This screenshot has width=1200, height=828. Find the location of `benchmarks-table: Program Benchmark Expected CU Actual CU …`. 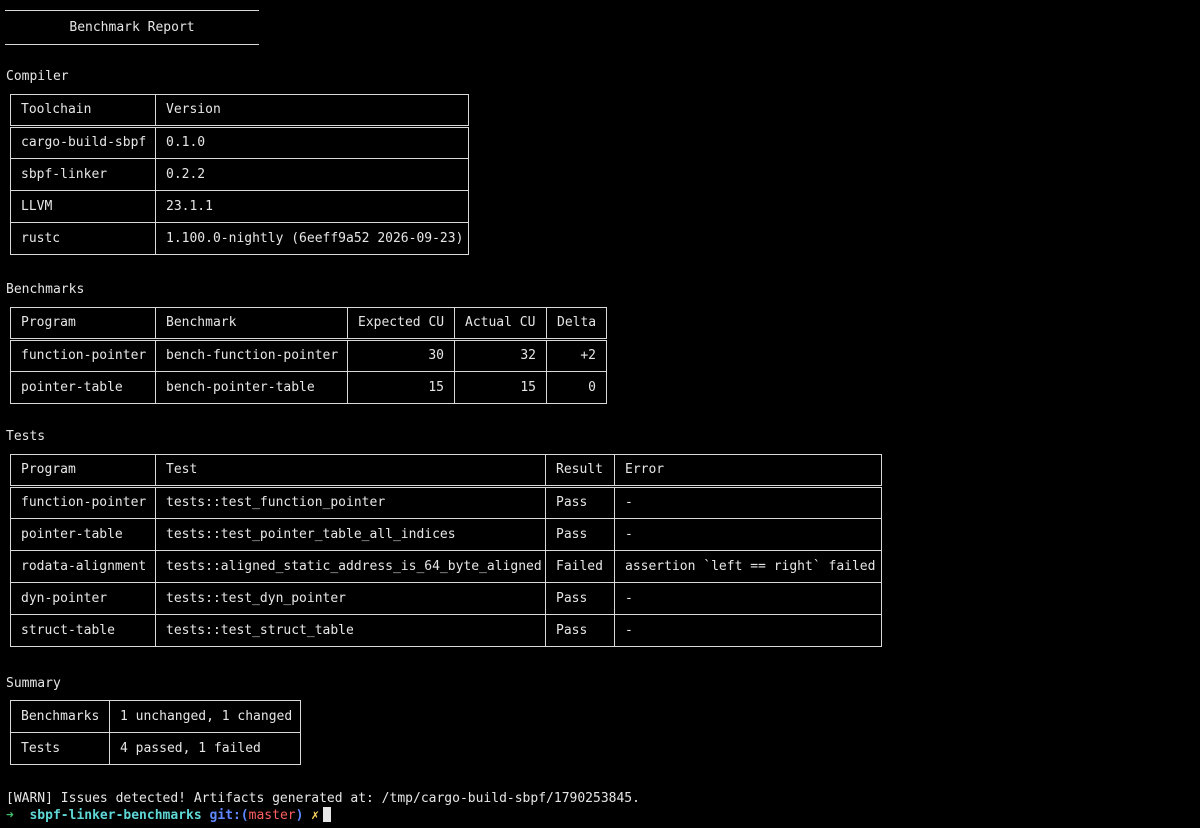

benchmarks-table: Program Benchmark Expected CU Actual CU … is located at coordinates (308, 355).